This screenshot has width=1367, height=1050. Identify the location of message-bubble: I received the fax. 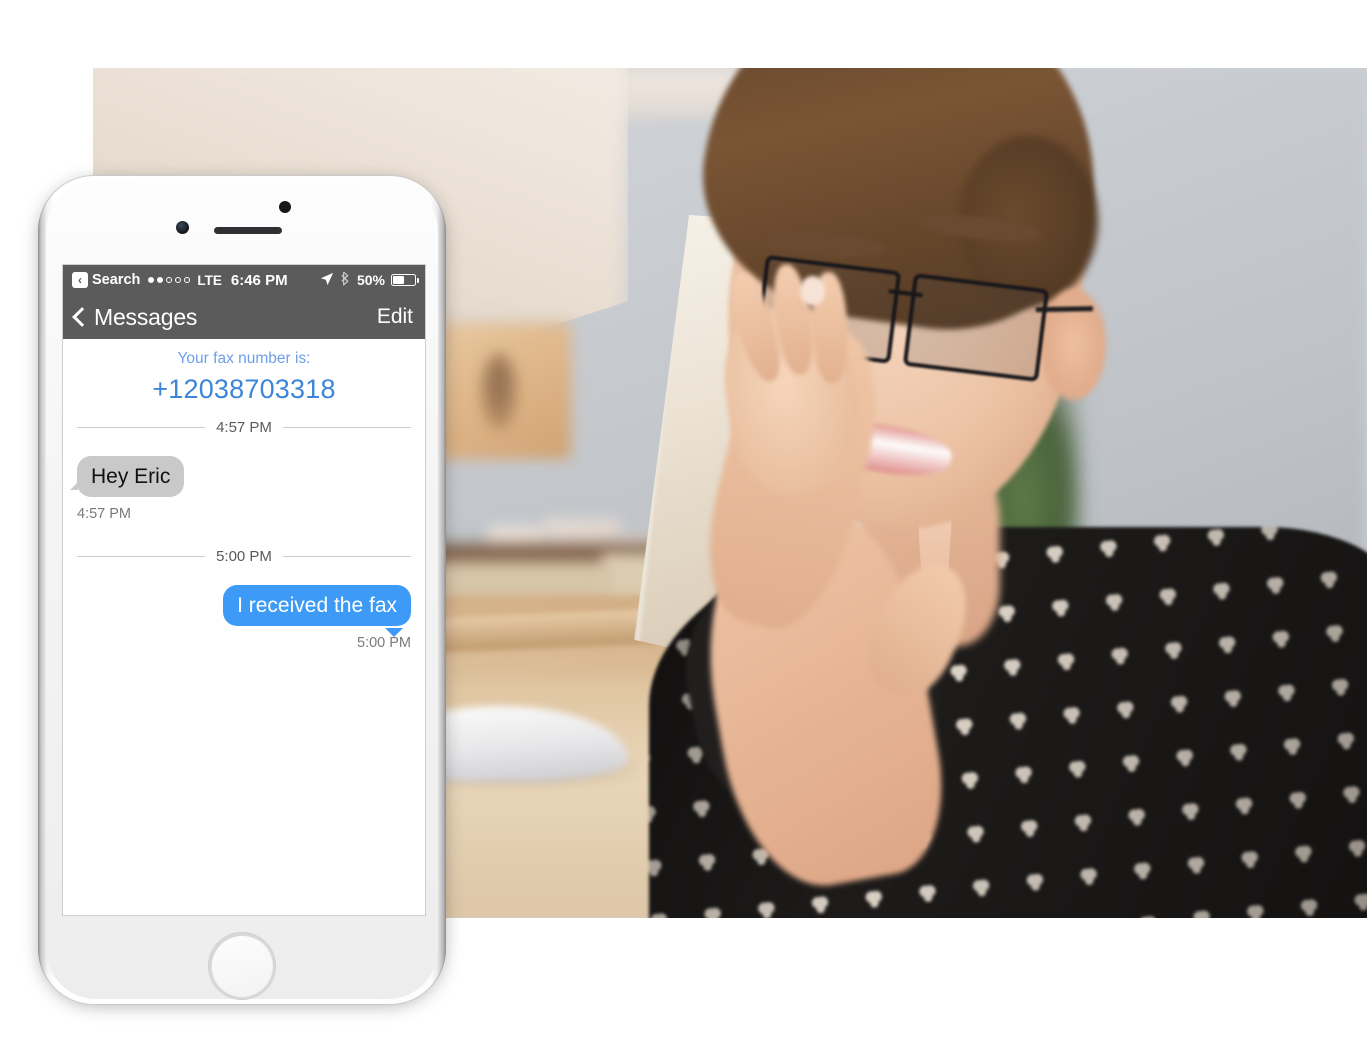
(317, 611).